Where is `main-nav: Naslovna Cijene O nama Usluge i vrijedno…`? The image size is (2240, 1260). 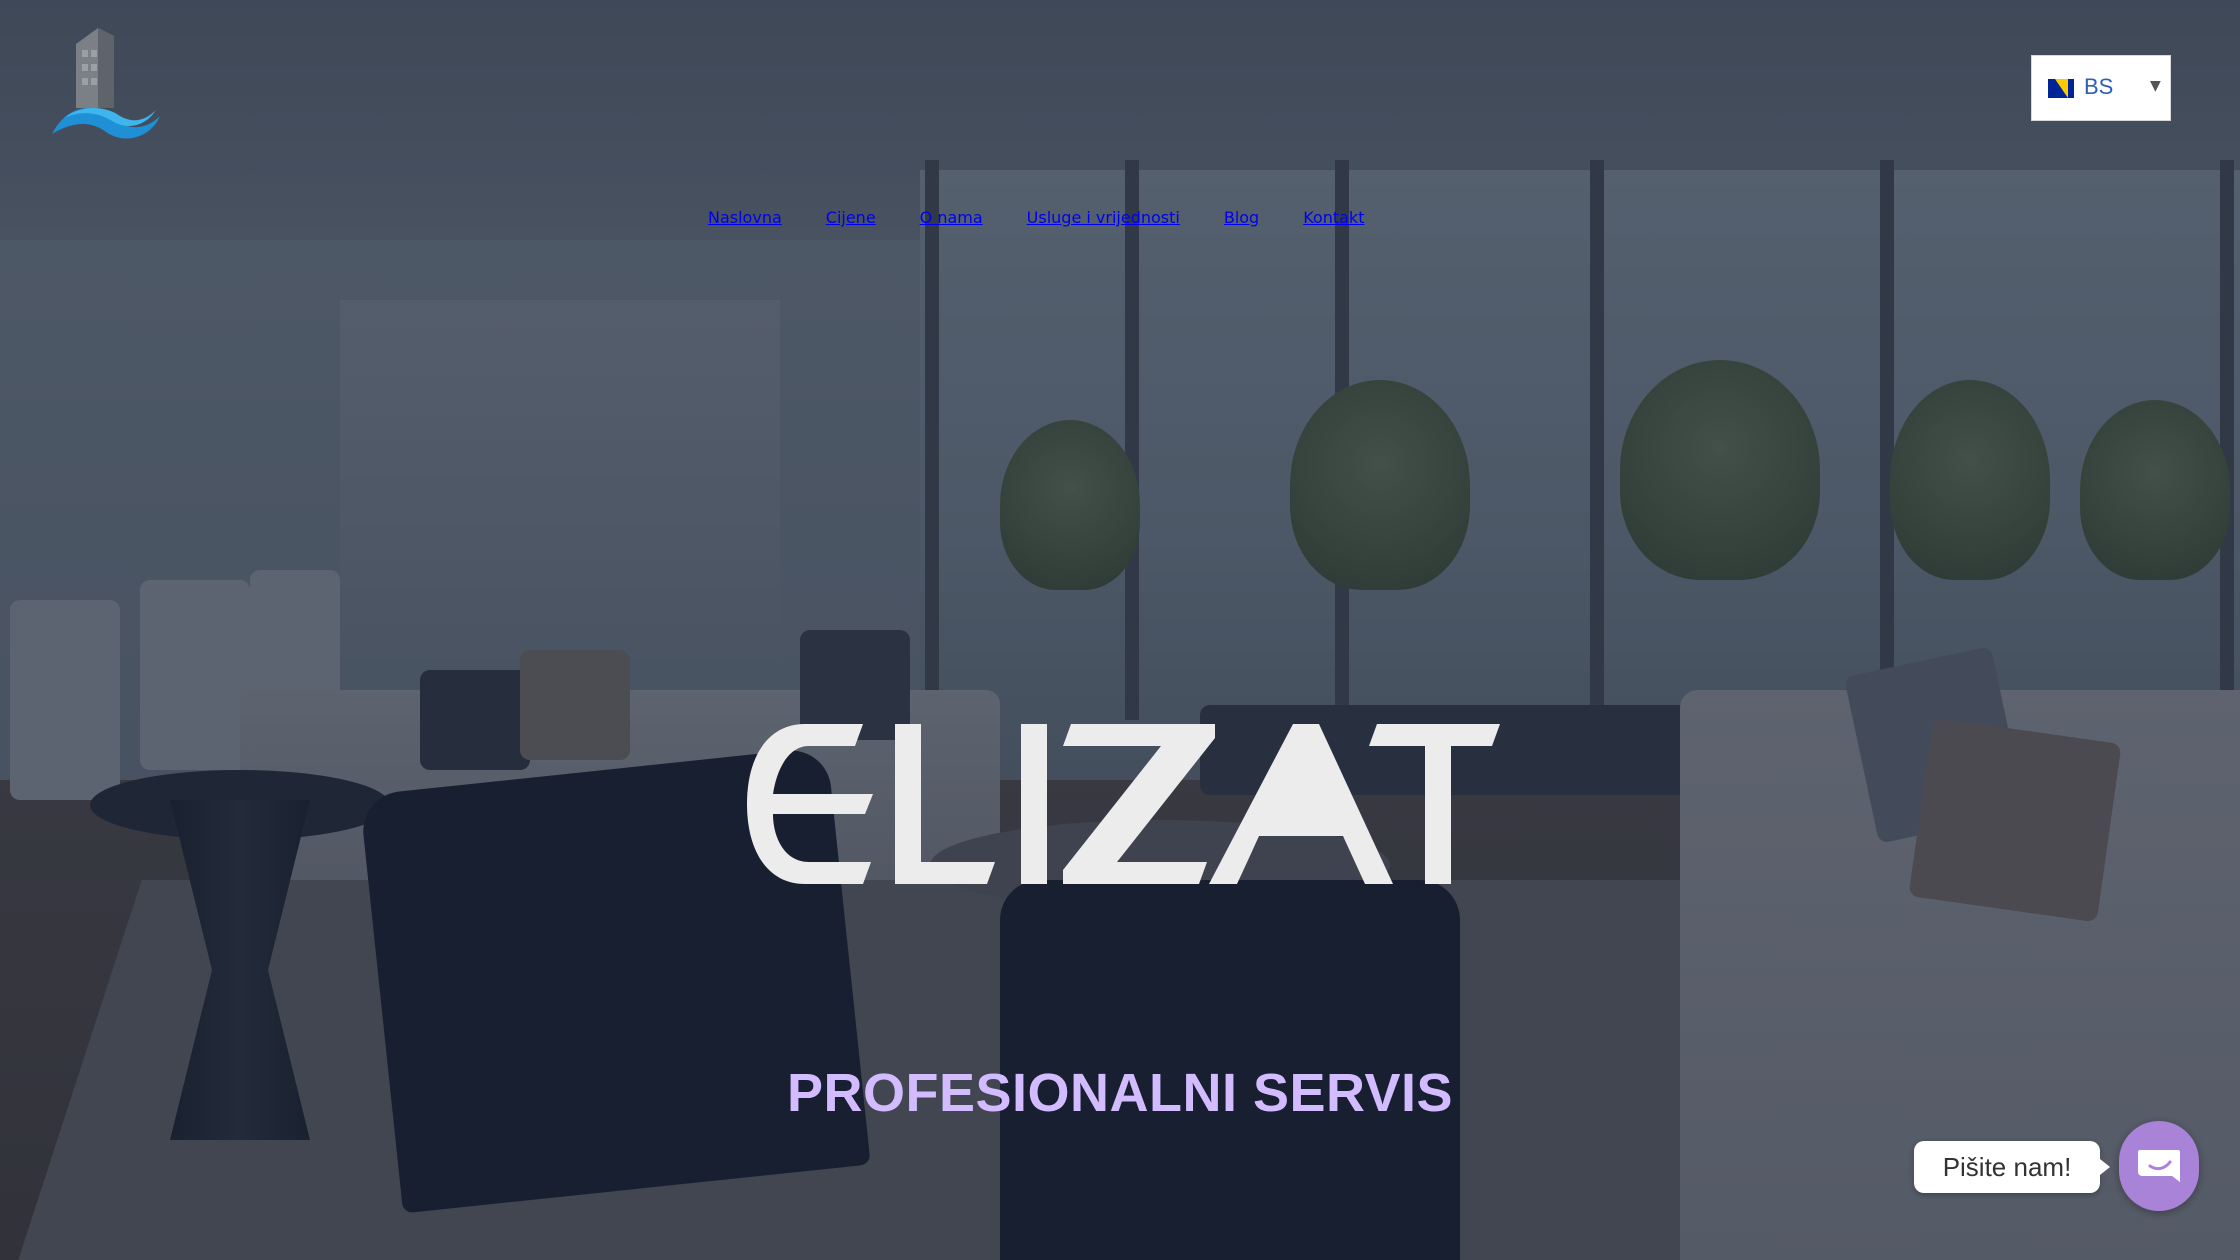
main-nav: Naslovna Cijene O nama Usluge i vrijedno… is located at coordinates (1036, 217).